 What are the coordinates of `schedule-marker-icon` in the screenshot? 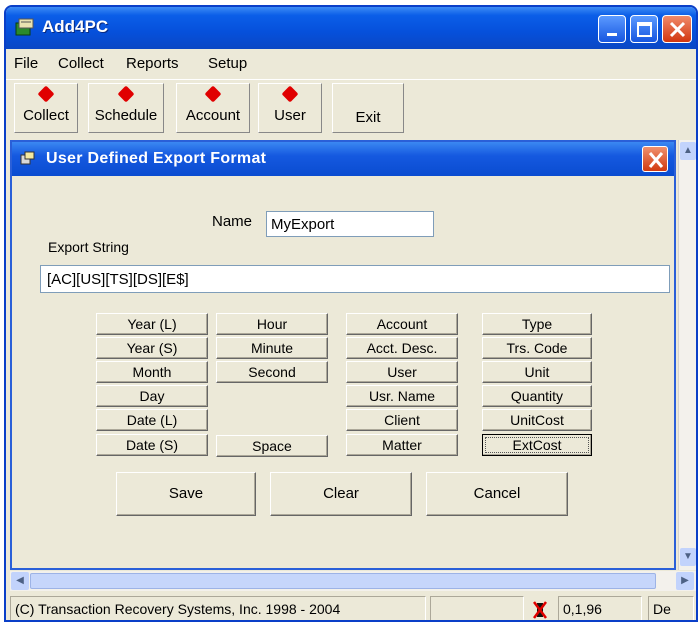 It's located at (126, 94).